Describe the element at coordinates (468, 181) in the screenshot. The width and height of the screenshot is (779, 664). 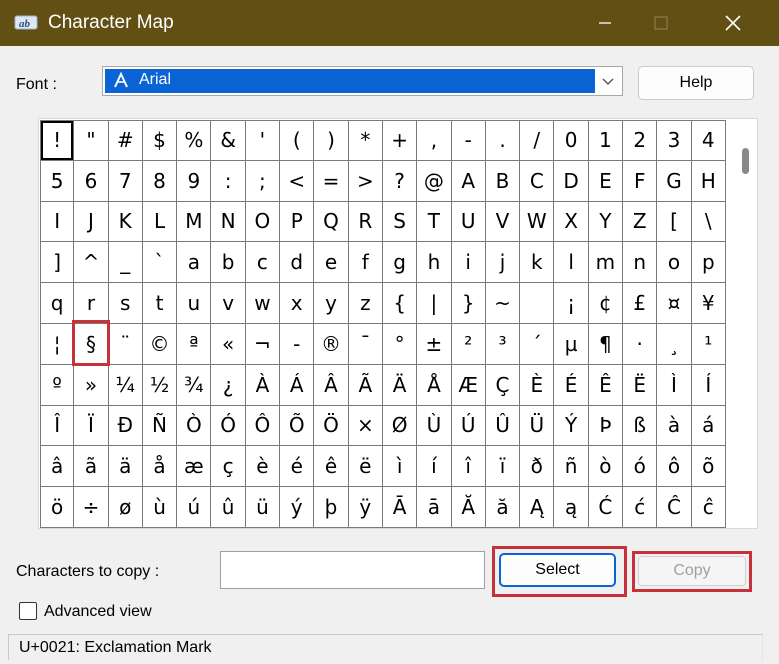
I see `char-cell: A` at that location.